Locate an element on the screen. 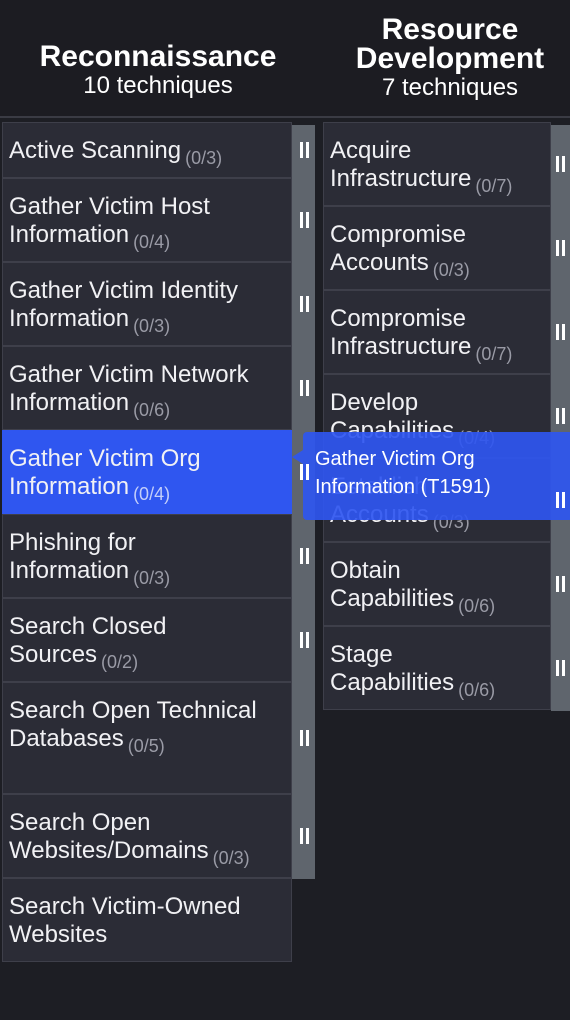 The height and width of the screenshot is (1020, 570). tactic-header-reconnaissance: Reconnaissance 10 techniques is located at coordinates (158, 71).